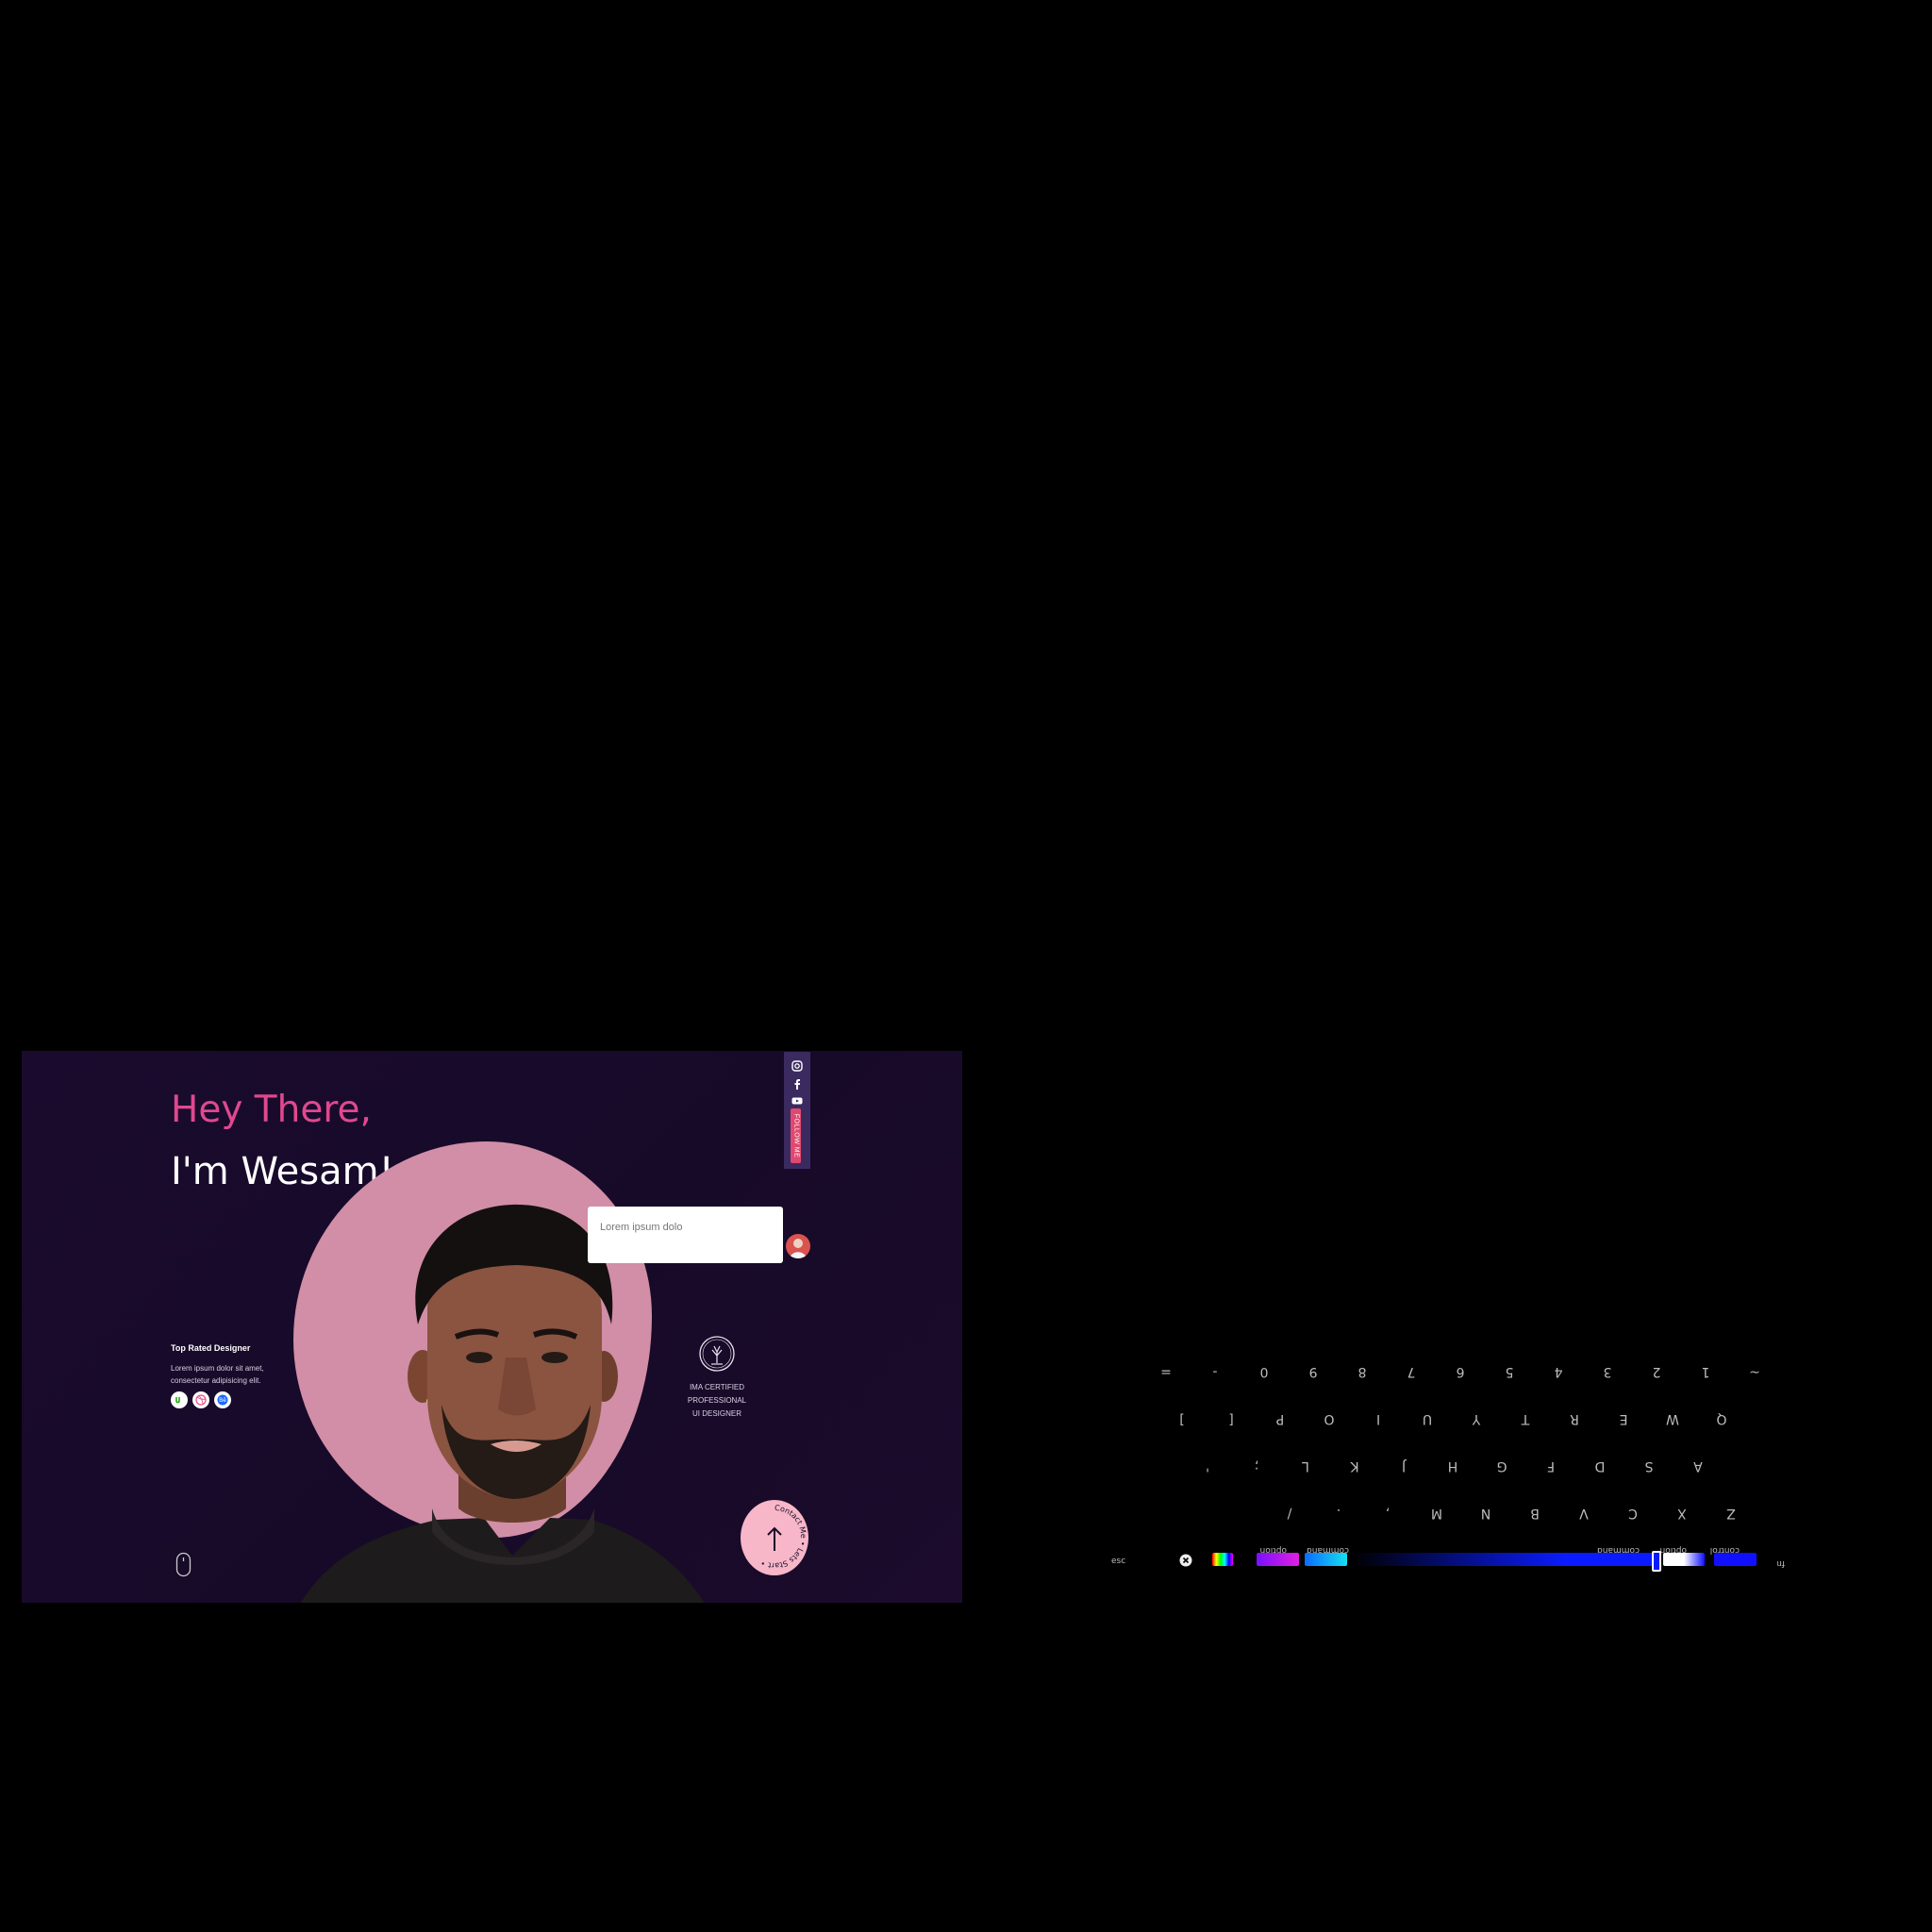 This screenshot has width=1932, height=1932. I want to click on chat-bubble: Lorem ipsum dolo, so click(686, 1235).